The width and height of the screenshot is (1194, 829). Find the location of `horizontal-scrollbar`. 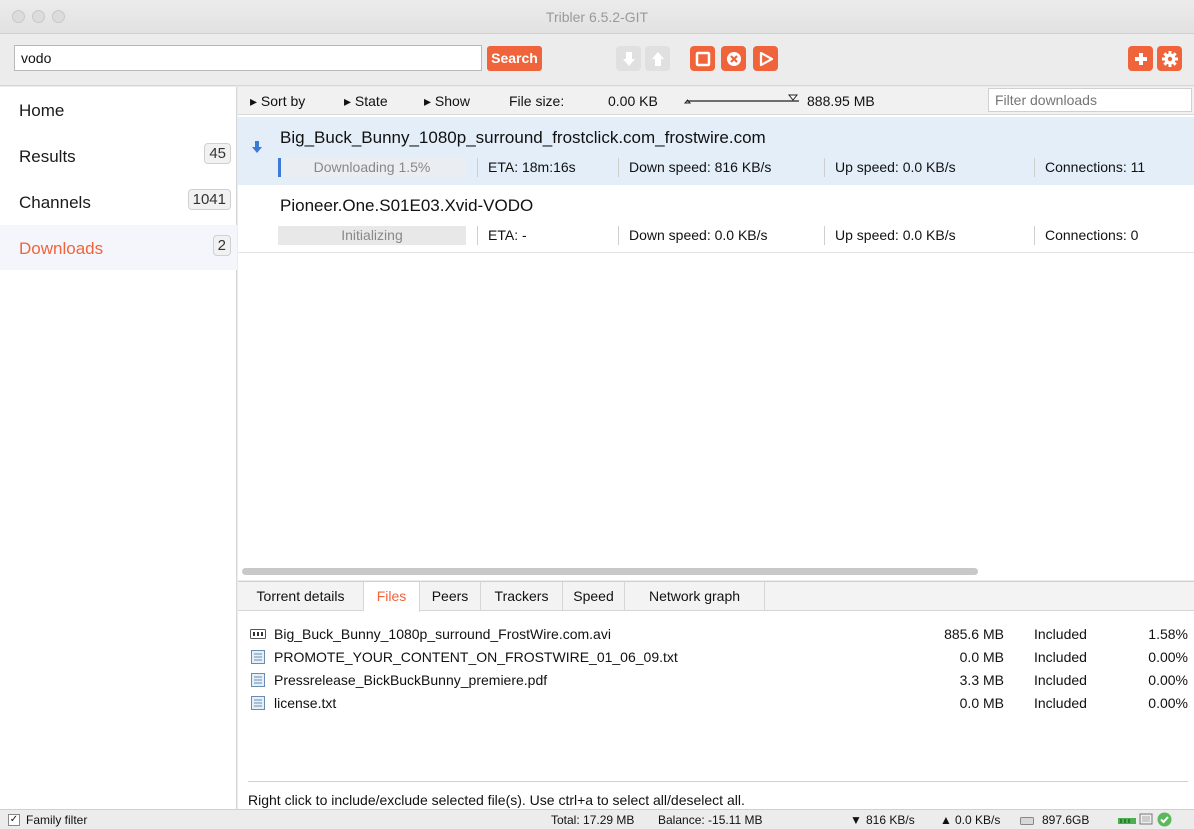

horizontal-scrollbar is located at coordinates (610, 571).